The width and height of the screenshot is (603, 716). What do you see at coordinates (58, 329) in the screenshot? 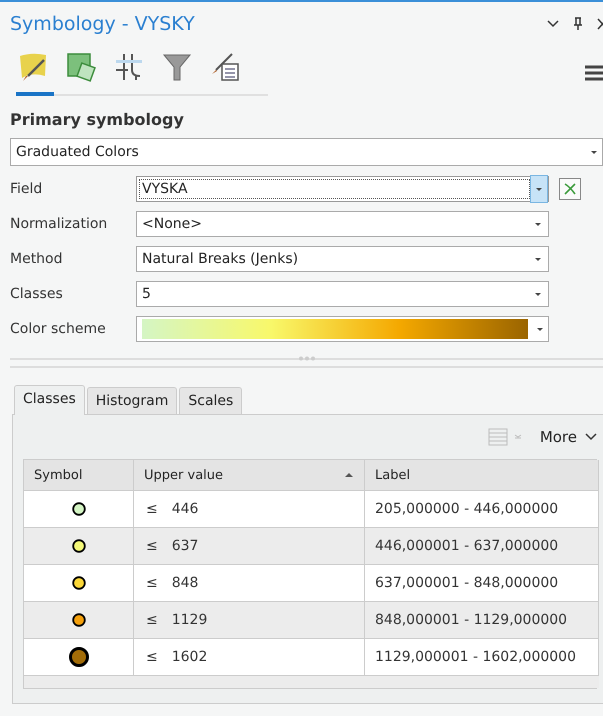
I see `field-label: Color scheme` at bounding box center [58, 329].